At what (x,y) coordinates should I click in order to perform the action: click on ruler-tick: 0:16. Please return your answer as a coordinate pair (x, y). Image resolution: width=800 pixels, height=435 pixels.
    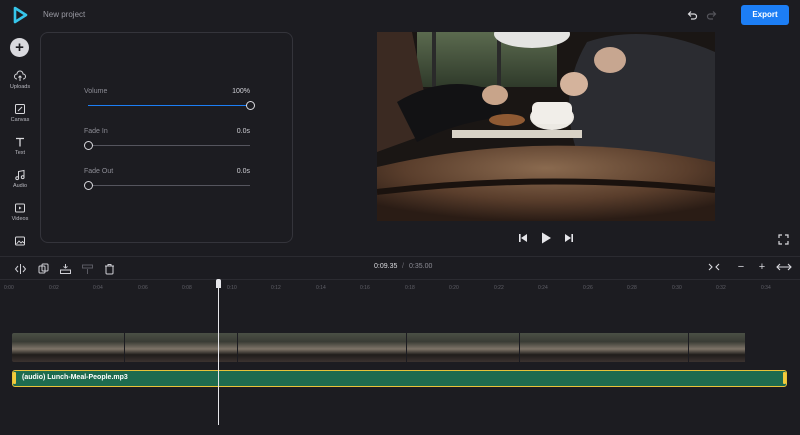
    Looking at the image, I should click on (365, 288).